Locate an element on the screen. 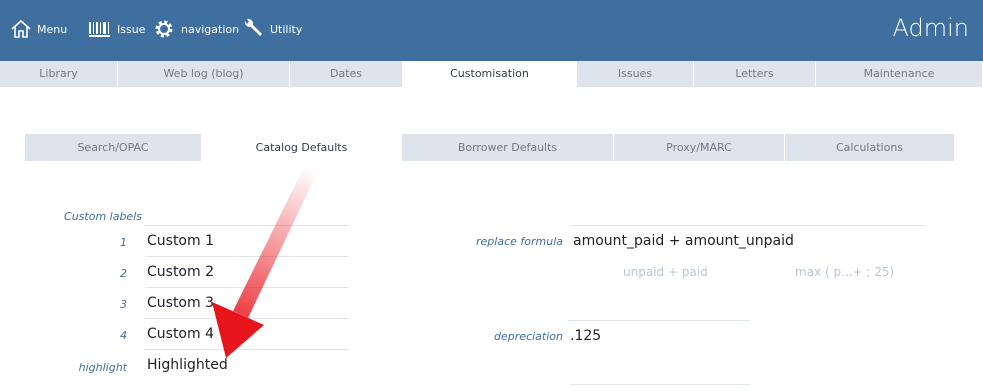  custom-label-1-field: Custom 1 is located at coordinates (246, 240).